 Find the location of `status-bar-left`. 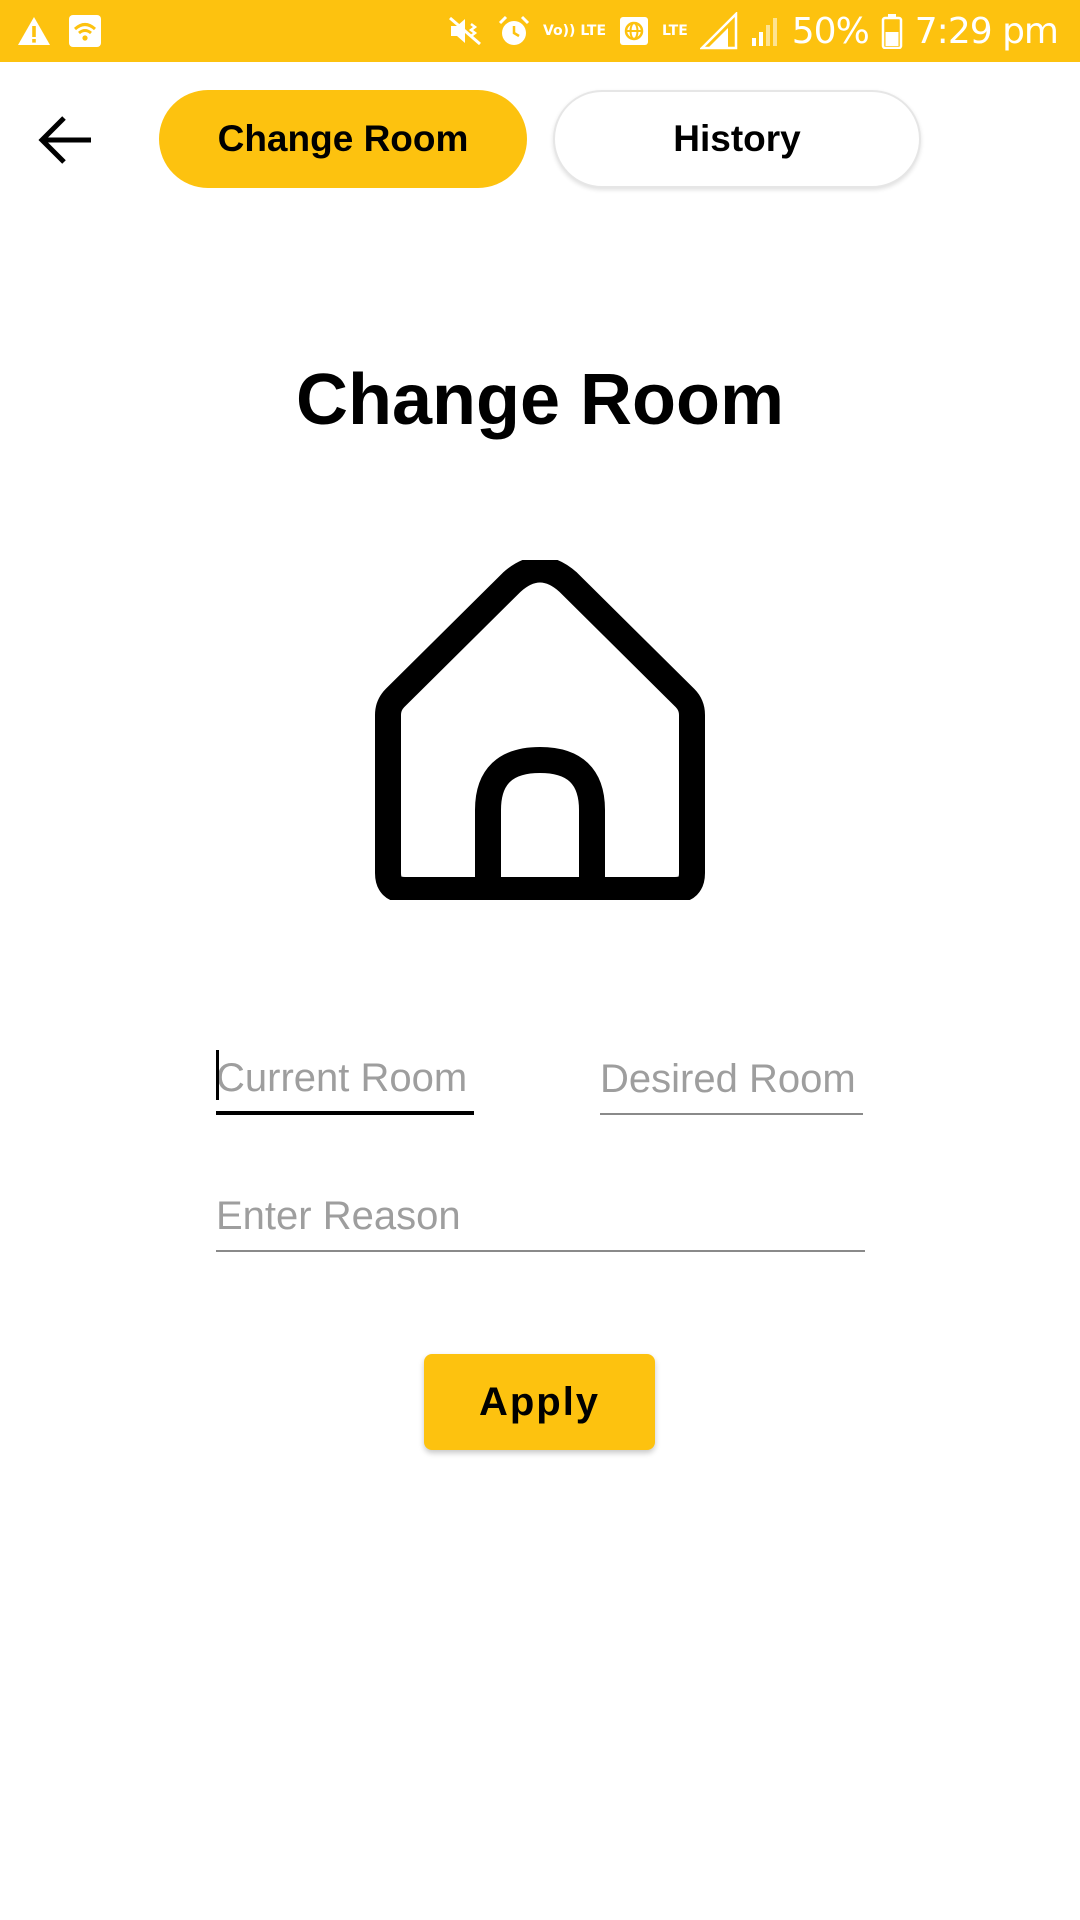

status-bar-left is located at coordinates (59, 31).